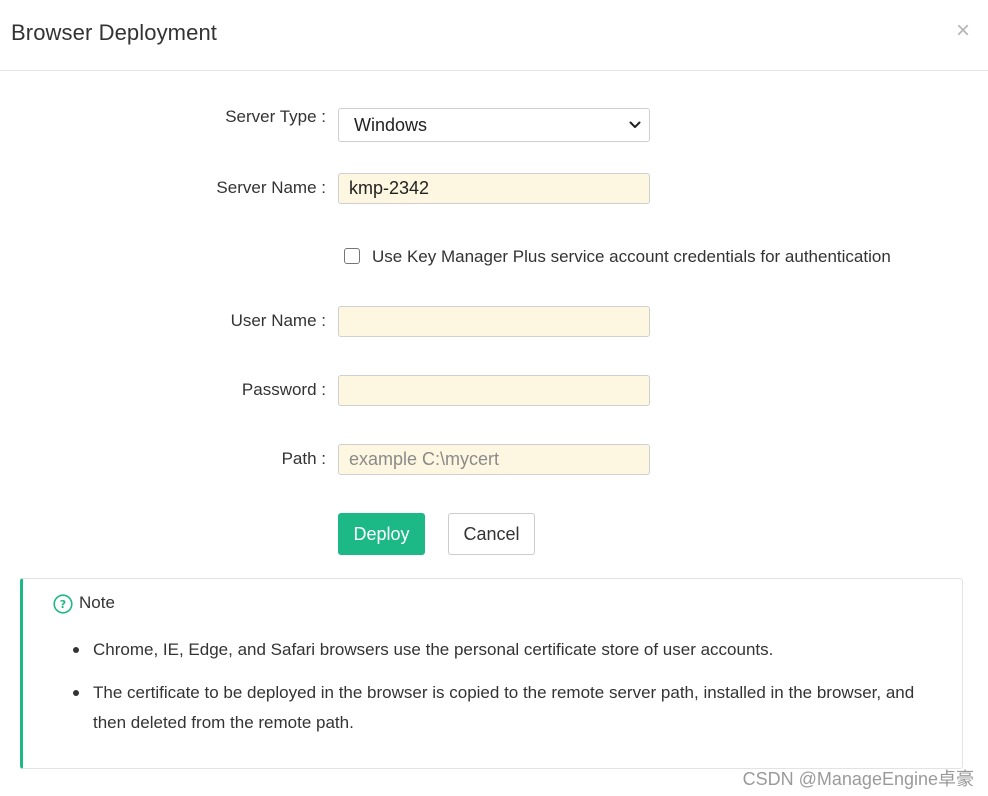  I want to click on dialog-header: Browser Deployment ×, so click(494, 35).